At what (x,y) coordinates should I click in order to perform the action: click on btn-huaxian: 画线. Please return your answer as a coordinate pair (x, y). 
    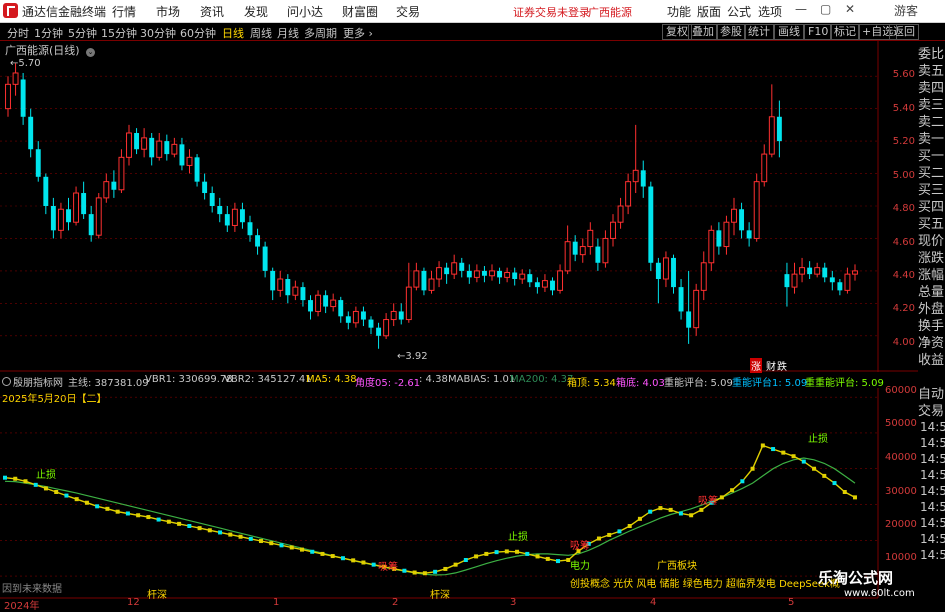
    Looking at the image, I should click on (789, 32).